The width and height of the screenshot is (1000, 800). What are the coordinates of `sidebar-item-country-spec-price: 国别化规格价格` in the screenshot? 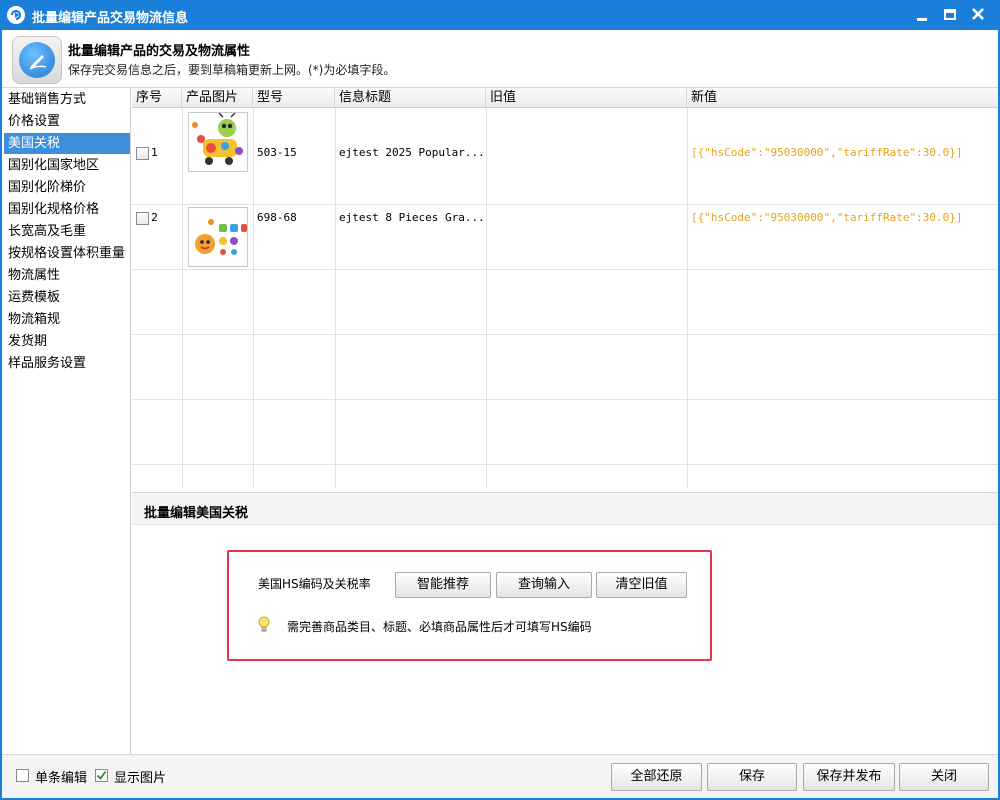 It's located at (67, 209).